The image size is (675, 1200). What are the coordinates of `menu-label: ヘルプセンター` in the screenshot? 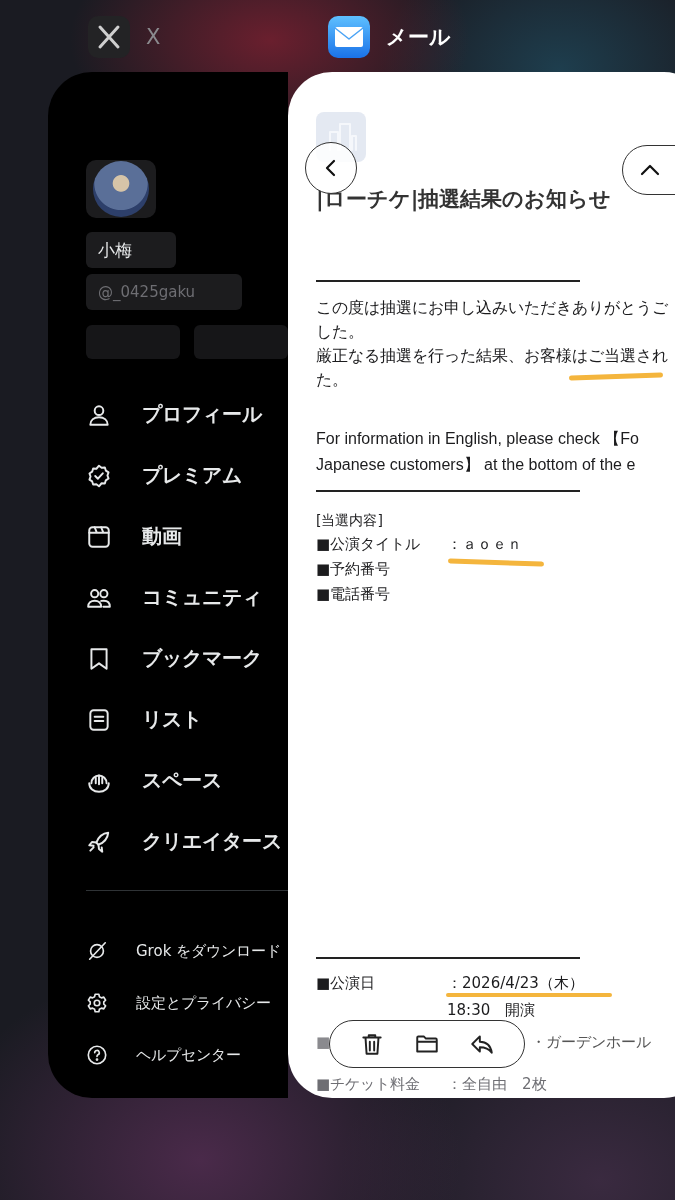 It's located at (188, 1055).